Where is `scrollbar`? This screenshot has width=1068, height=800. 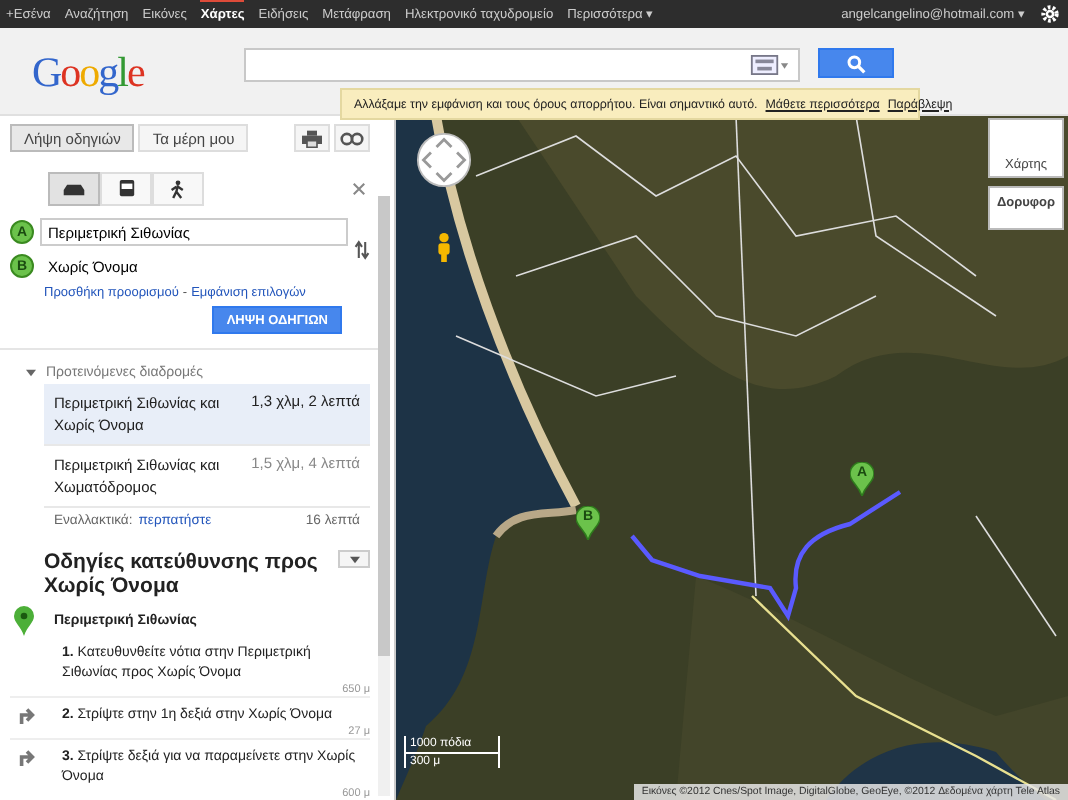 scrollbar is located at coordinates (384, 496).